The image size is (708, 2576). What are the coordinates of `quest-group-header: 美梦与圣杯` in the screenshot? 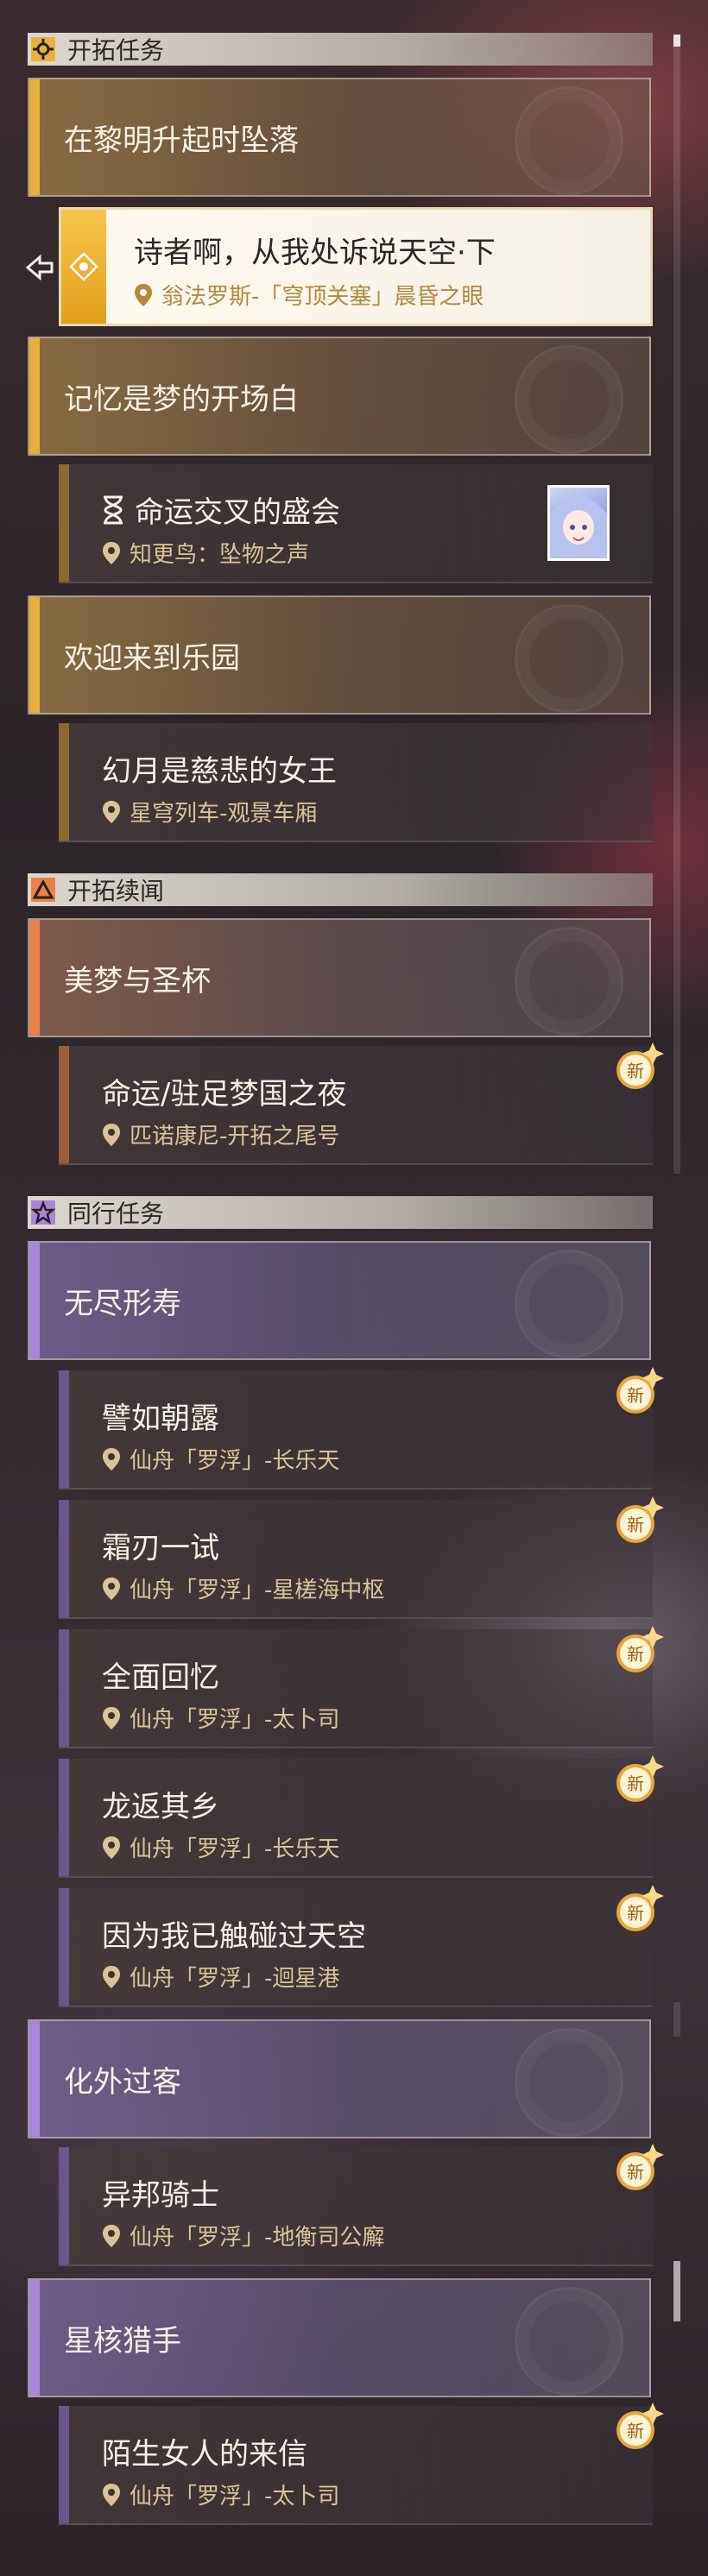 It's located at (339, 978).